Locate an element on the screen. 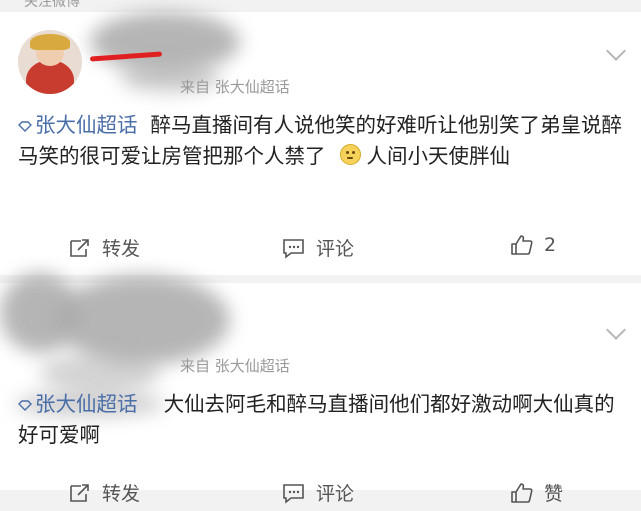 The width and height of the screenshot is (641, 511). like-button: 2 is located at coordinates (533, 245).